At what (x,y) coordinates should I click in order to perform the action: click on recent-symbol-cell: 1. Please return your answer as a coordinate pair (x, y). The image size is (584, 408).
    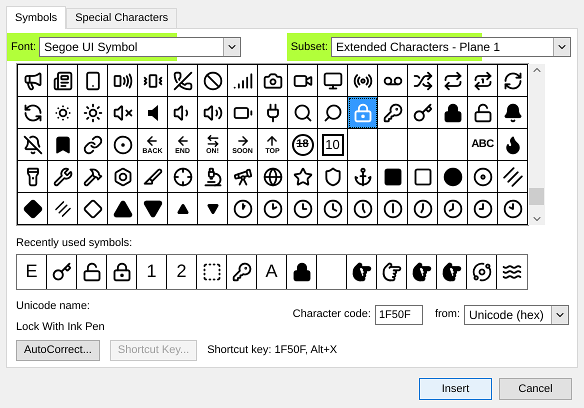
    Looking at the image, I should click on (152, 271).